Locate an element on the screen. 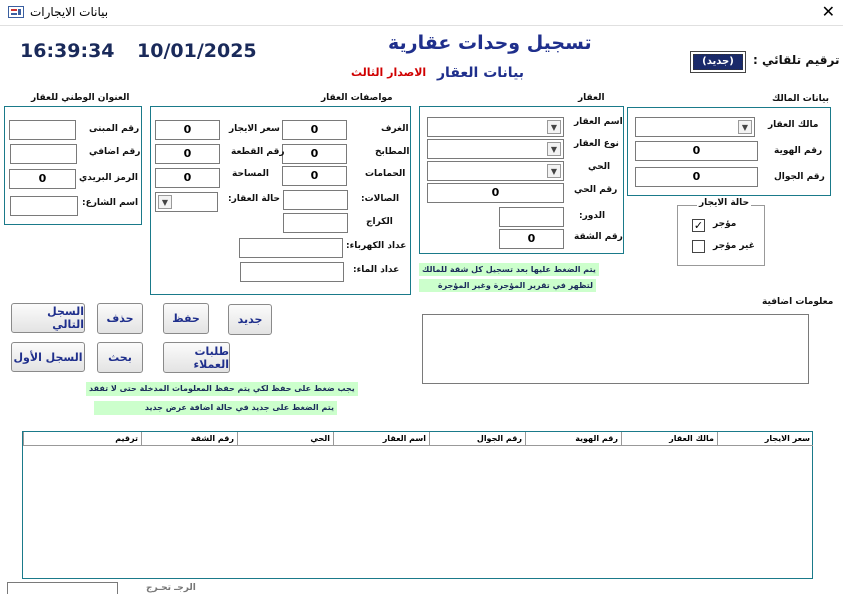 The height and width of the screenshot is (594, 843). list-header: سعر الايجار is located at coordinates (765, 439).